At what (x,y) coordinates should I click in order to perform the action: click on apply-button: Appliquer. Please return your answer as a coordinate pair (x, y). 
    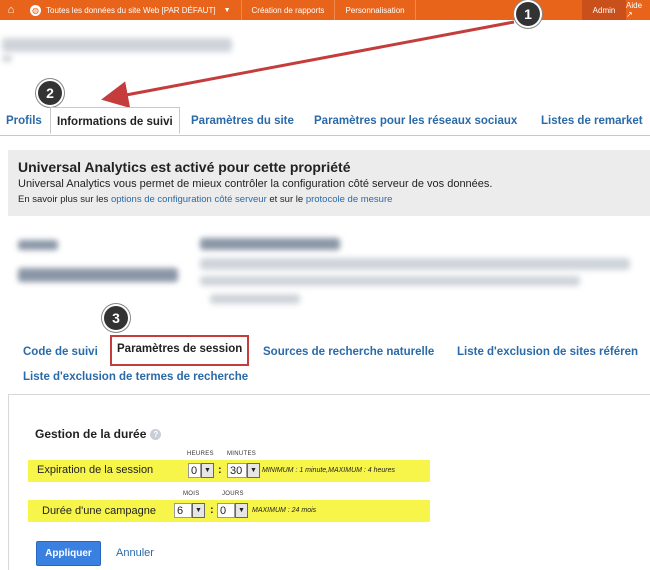
    Looking at the image, I should click on (68, 553).